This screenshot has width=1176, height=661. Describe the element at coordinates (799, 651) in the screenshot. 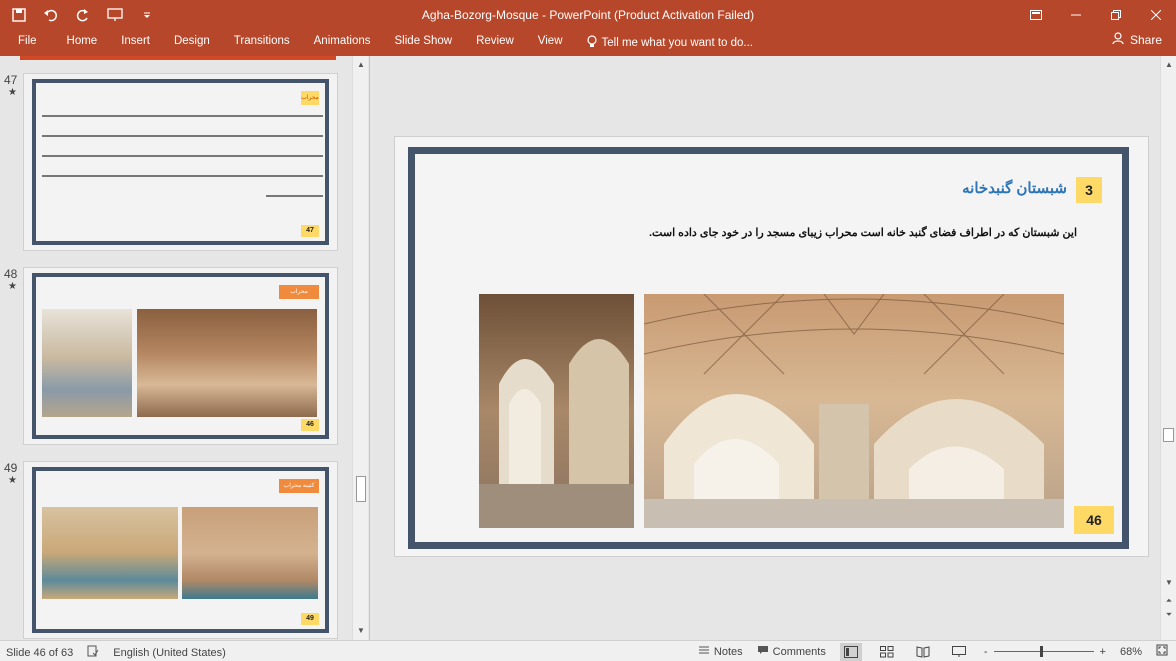

I see `comments-label: Comments` at that location.